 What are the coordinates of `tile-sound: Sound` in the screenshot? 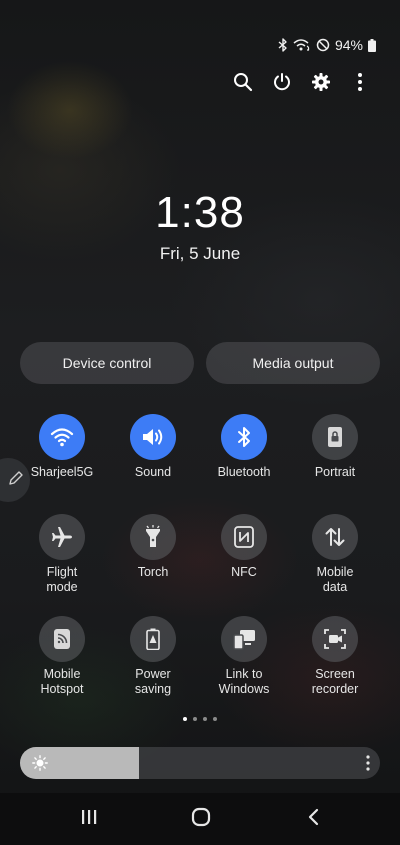 It's located at (153, 460).